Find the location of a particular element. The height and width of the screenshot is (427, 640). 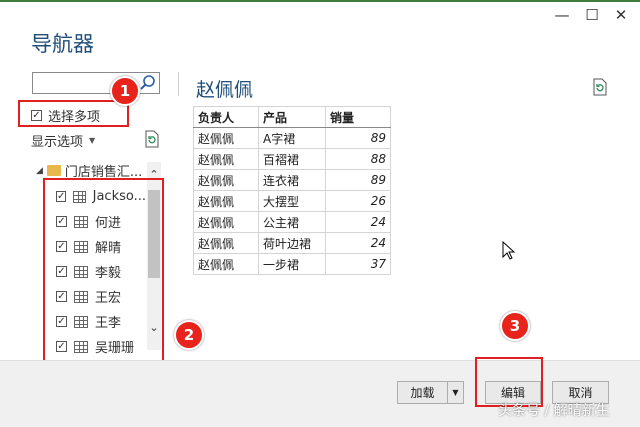

refresh-list-icon is located at coordinates (152, 140).